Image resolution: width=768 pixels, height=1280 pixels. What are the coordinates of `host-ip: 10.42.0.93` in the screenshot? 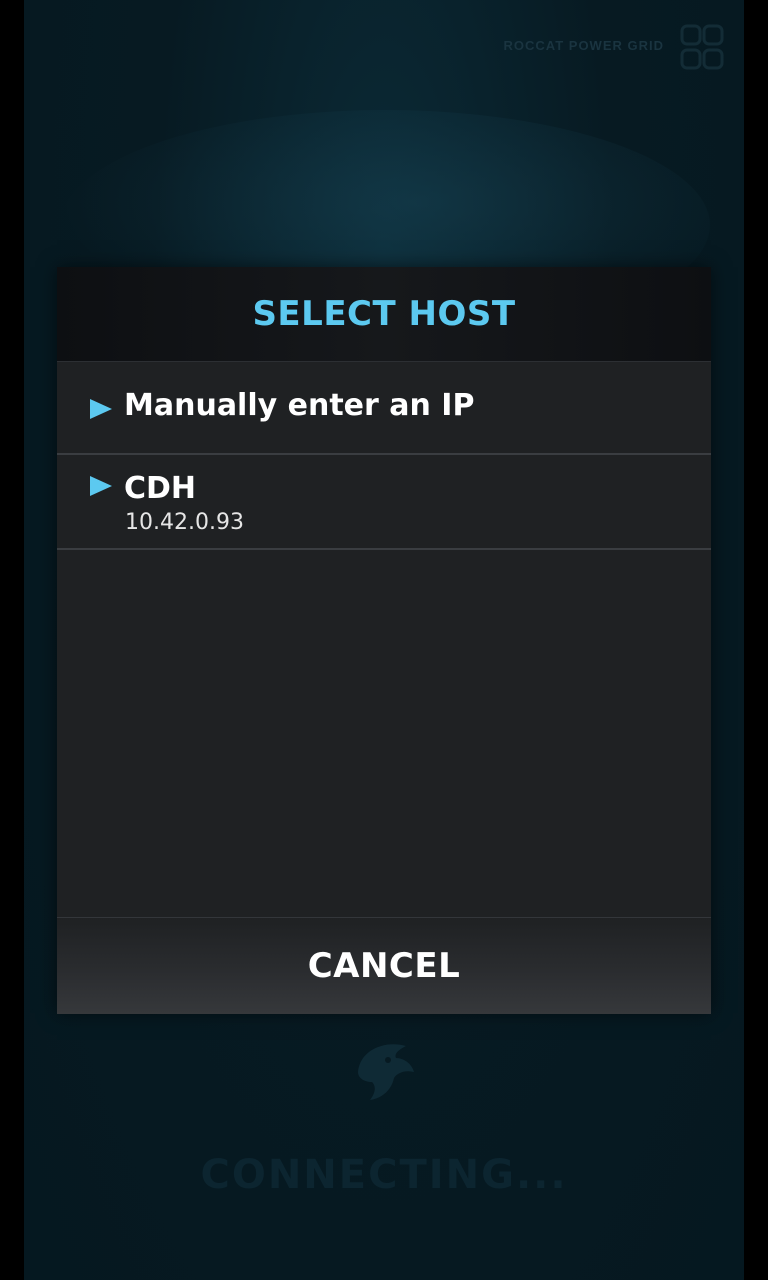 It's located at (184, 522).